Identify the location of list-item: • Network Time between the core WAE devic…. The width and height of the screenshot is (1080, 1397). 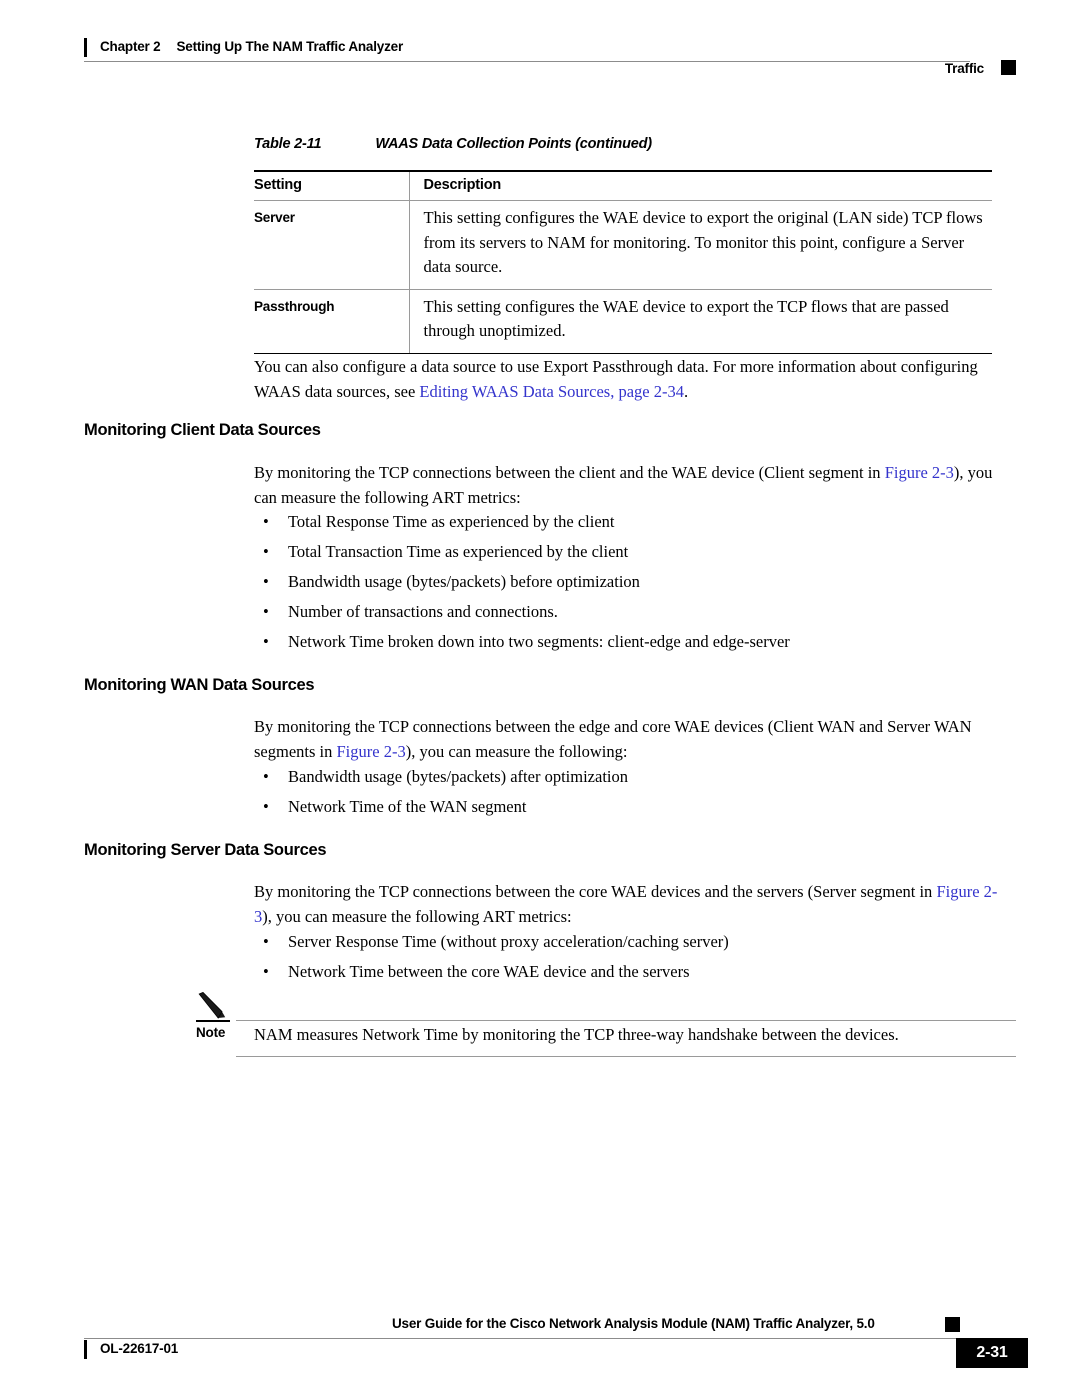
(634, 972).